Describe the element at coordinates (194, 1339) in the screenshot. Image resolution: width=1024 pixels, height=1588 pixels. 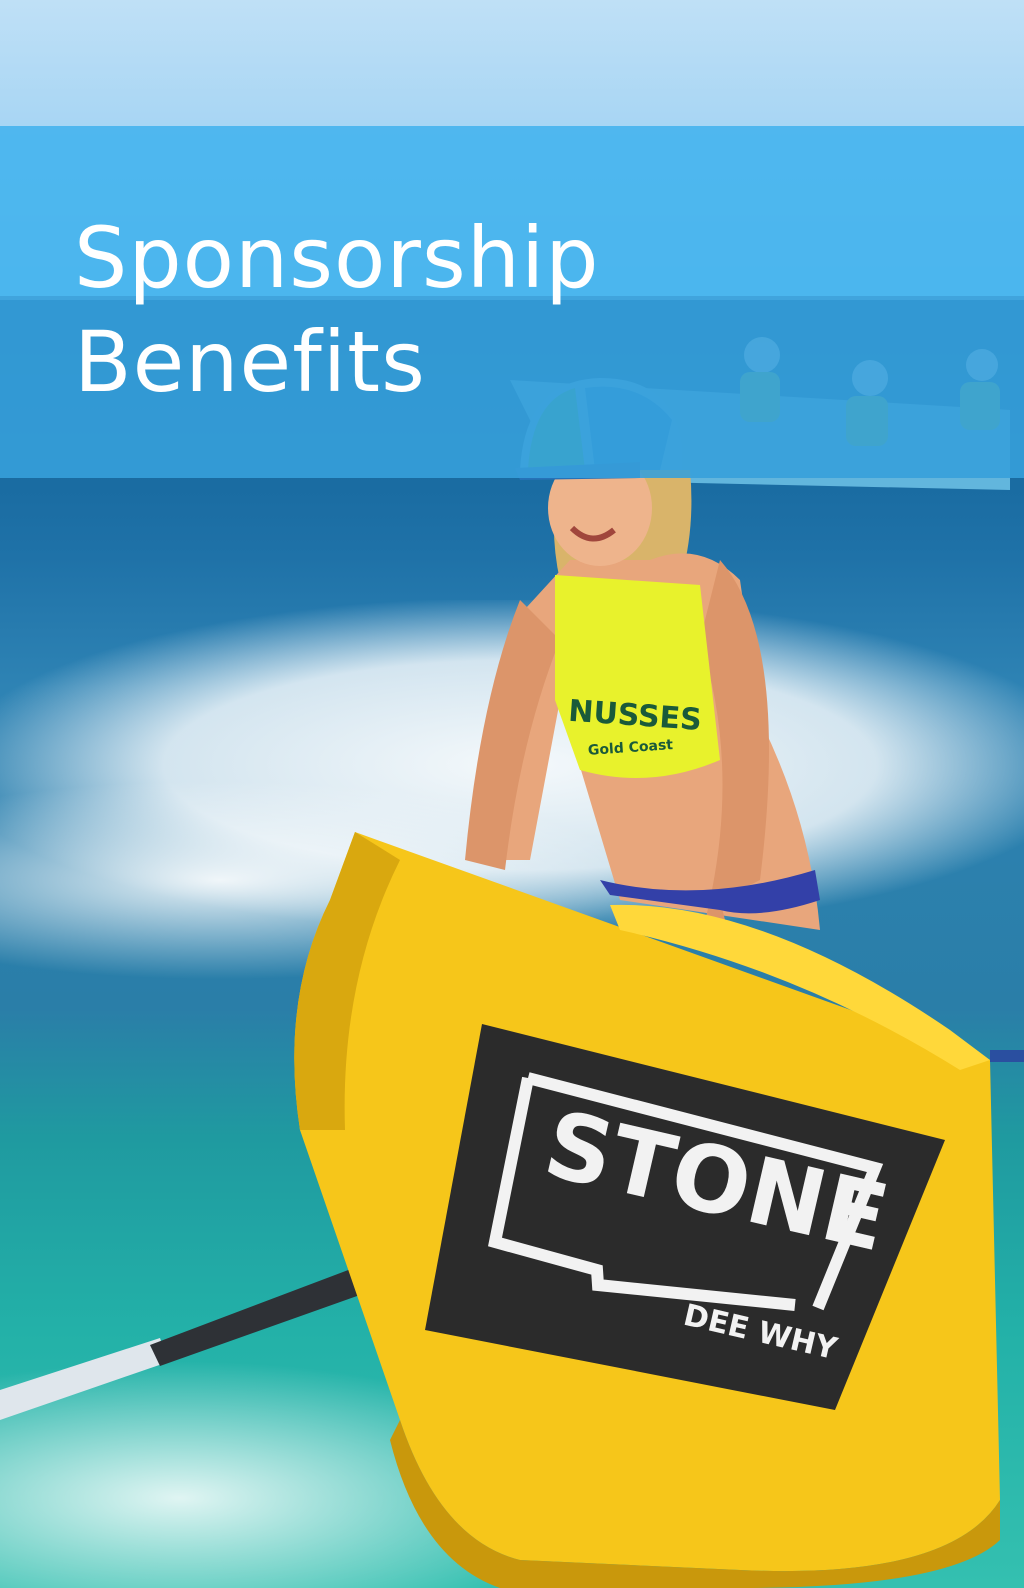
I see `oar` at that location.